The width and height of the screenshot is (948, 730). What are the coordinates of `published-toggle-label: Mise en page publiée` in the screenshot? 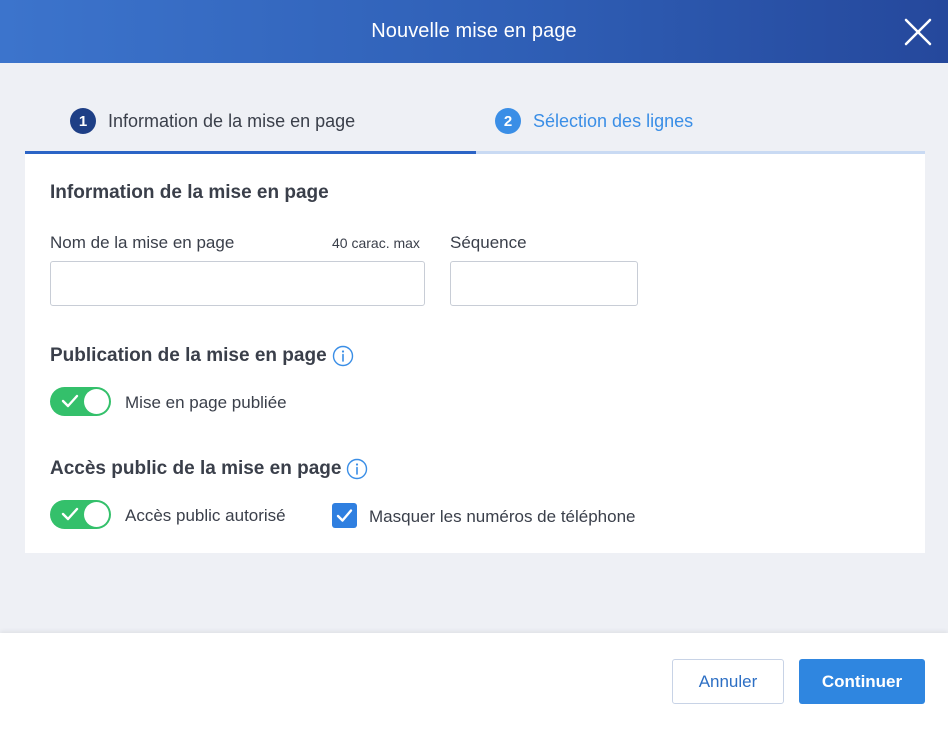 It's located at (206, 402).